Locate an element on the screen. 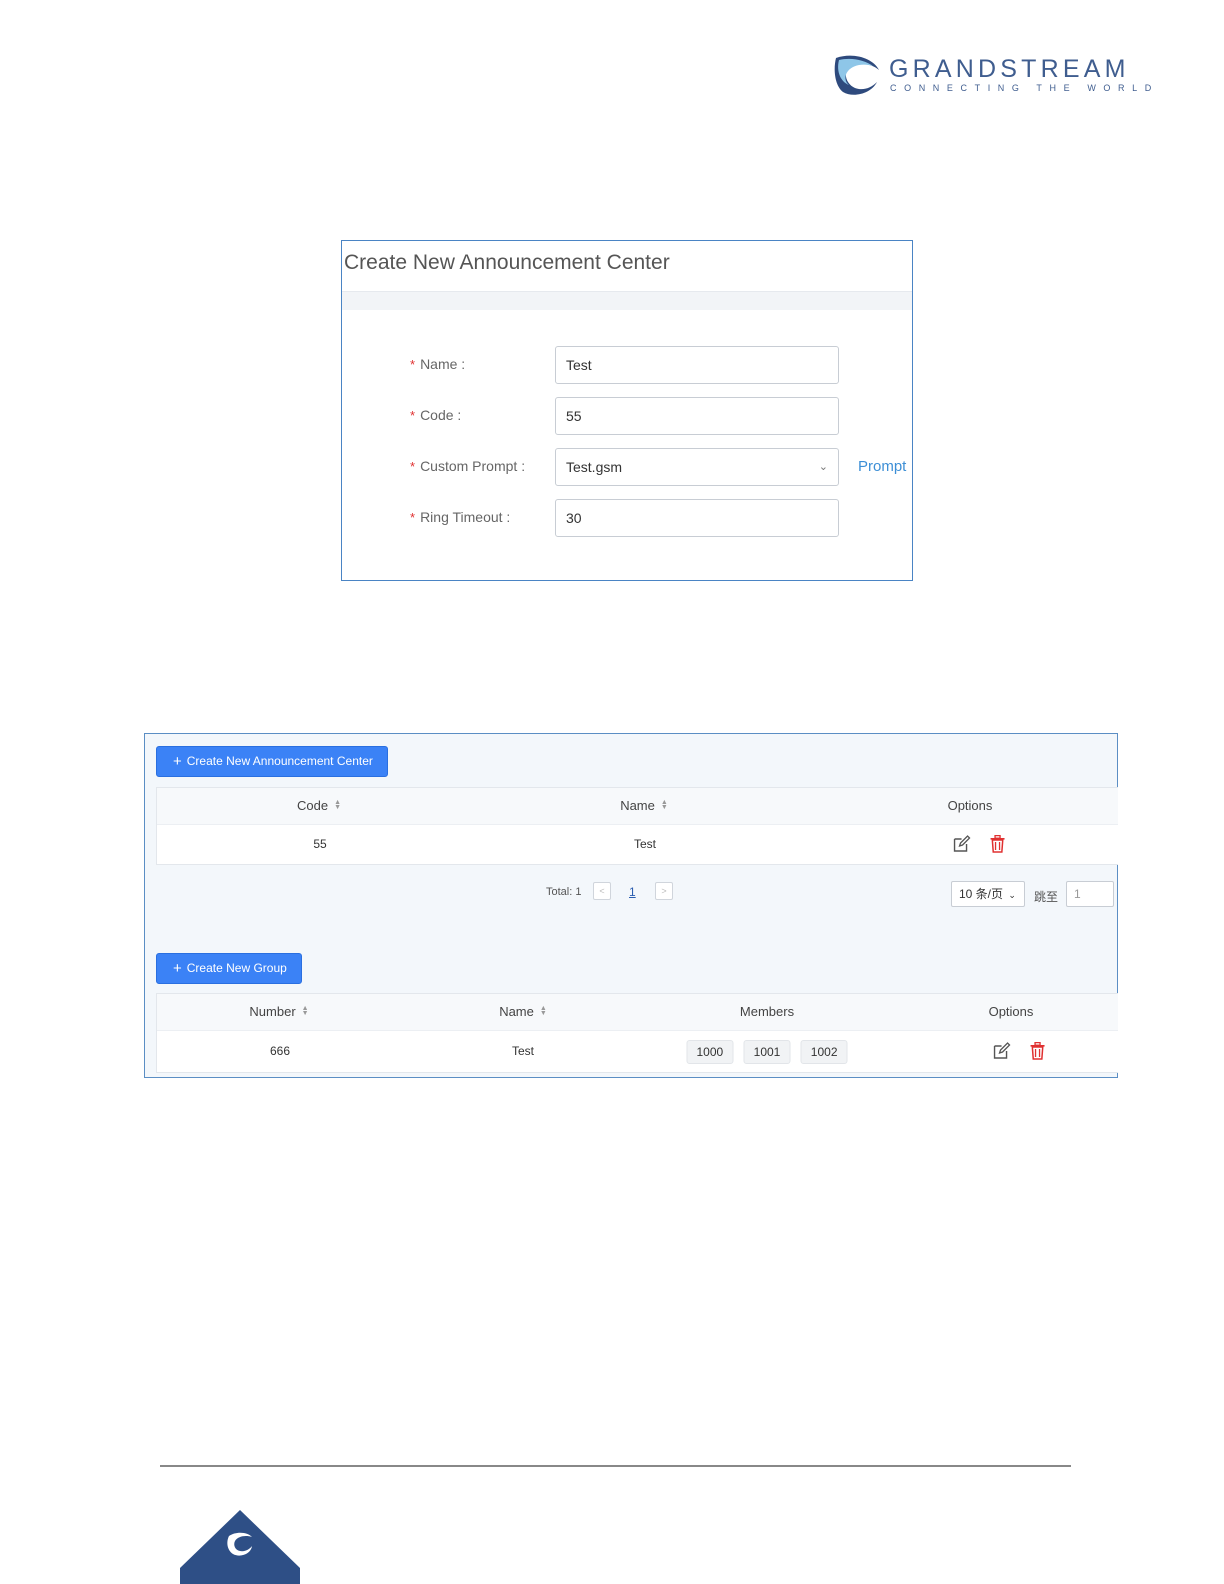 The width and height of the screenshot is (1224, 1584). create-new-group-button: + Create New Group is located at coordinates (229, 968).